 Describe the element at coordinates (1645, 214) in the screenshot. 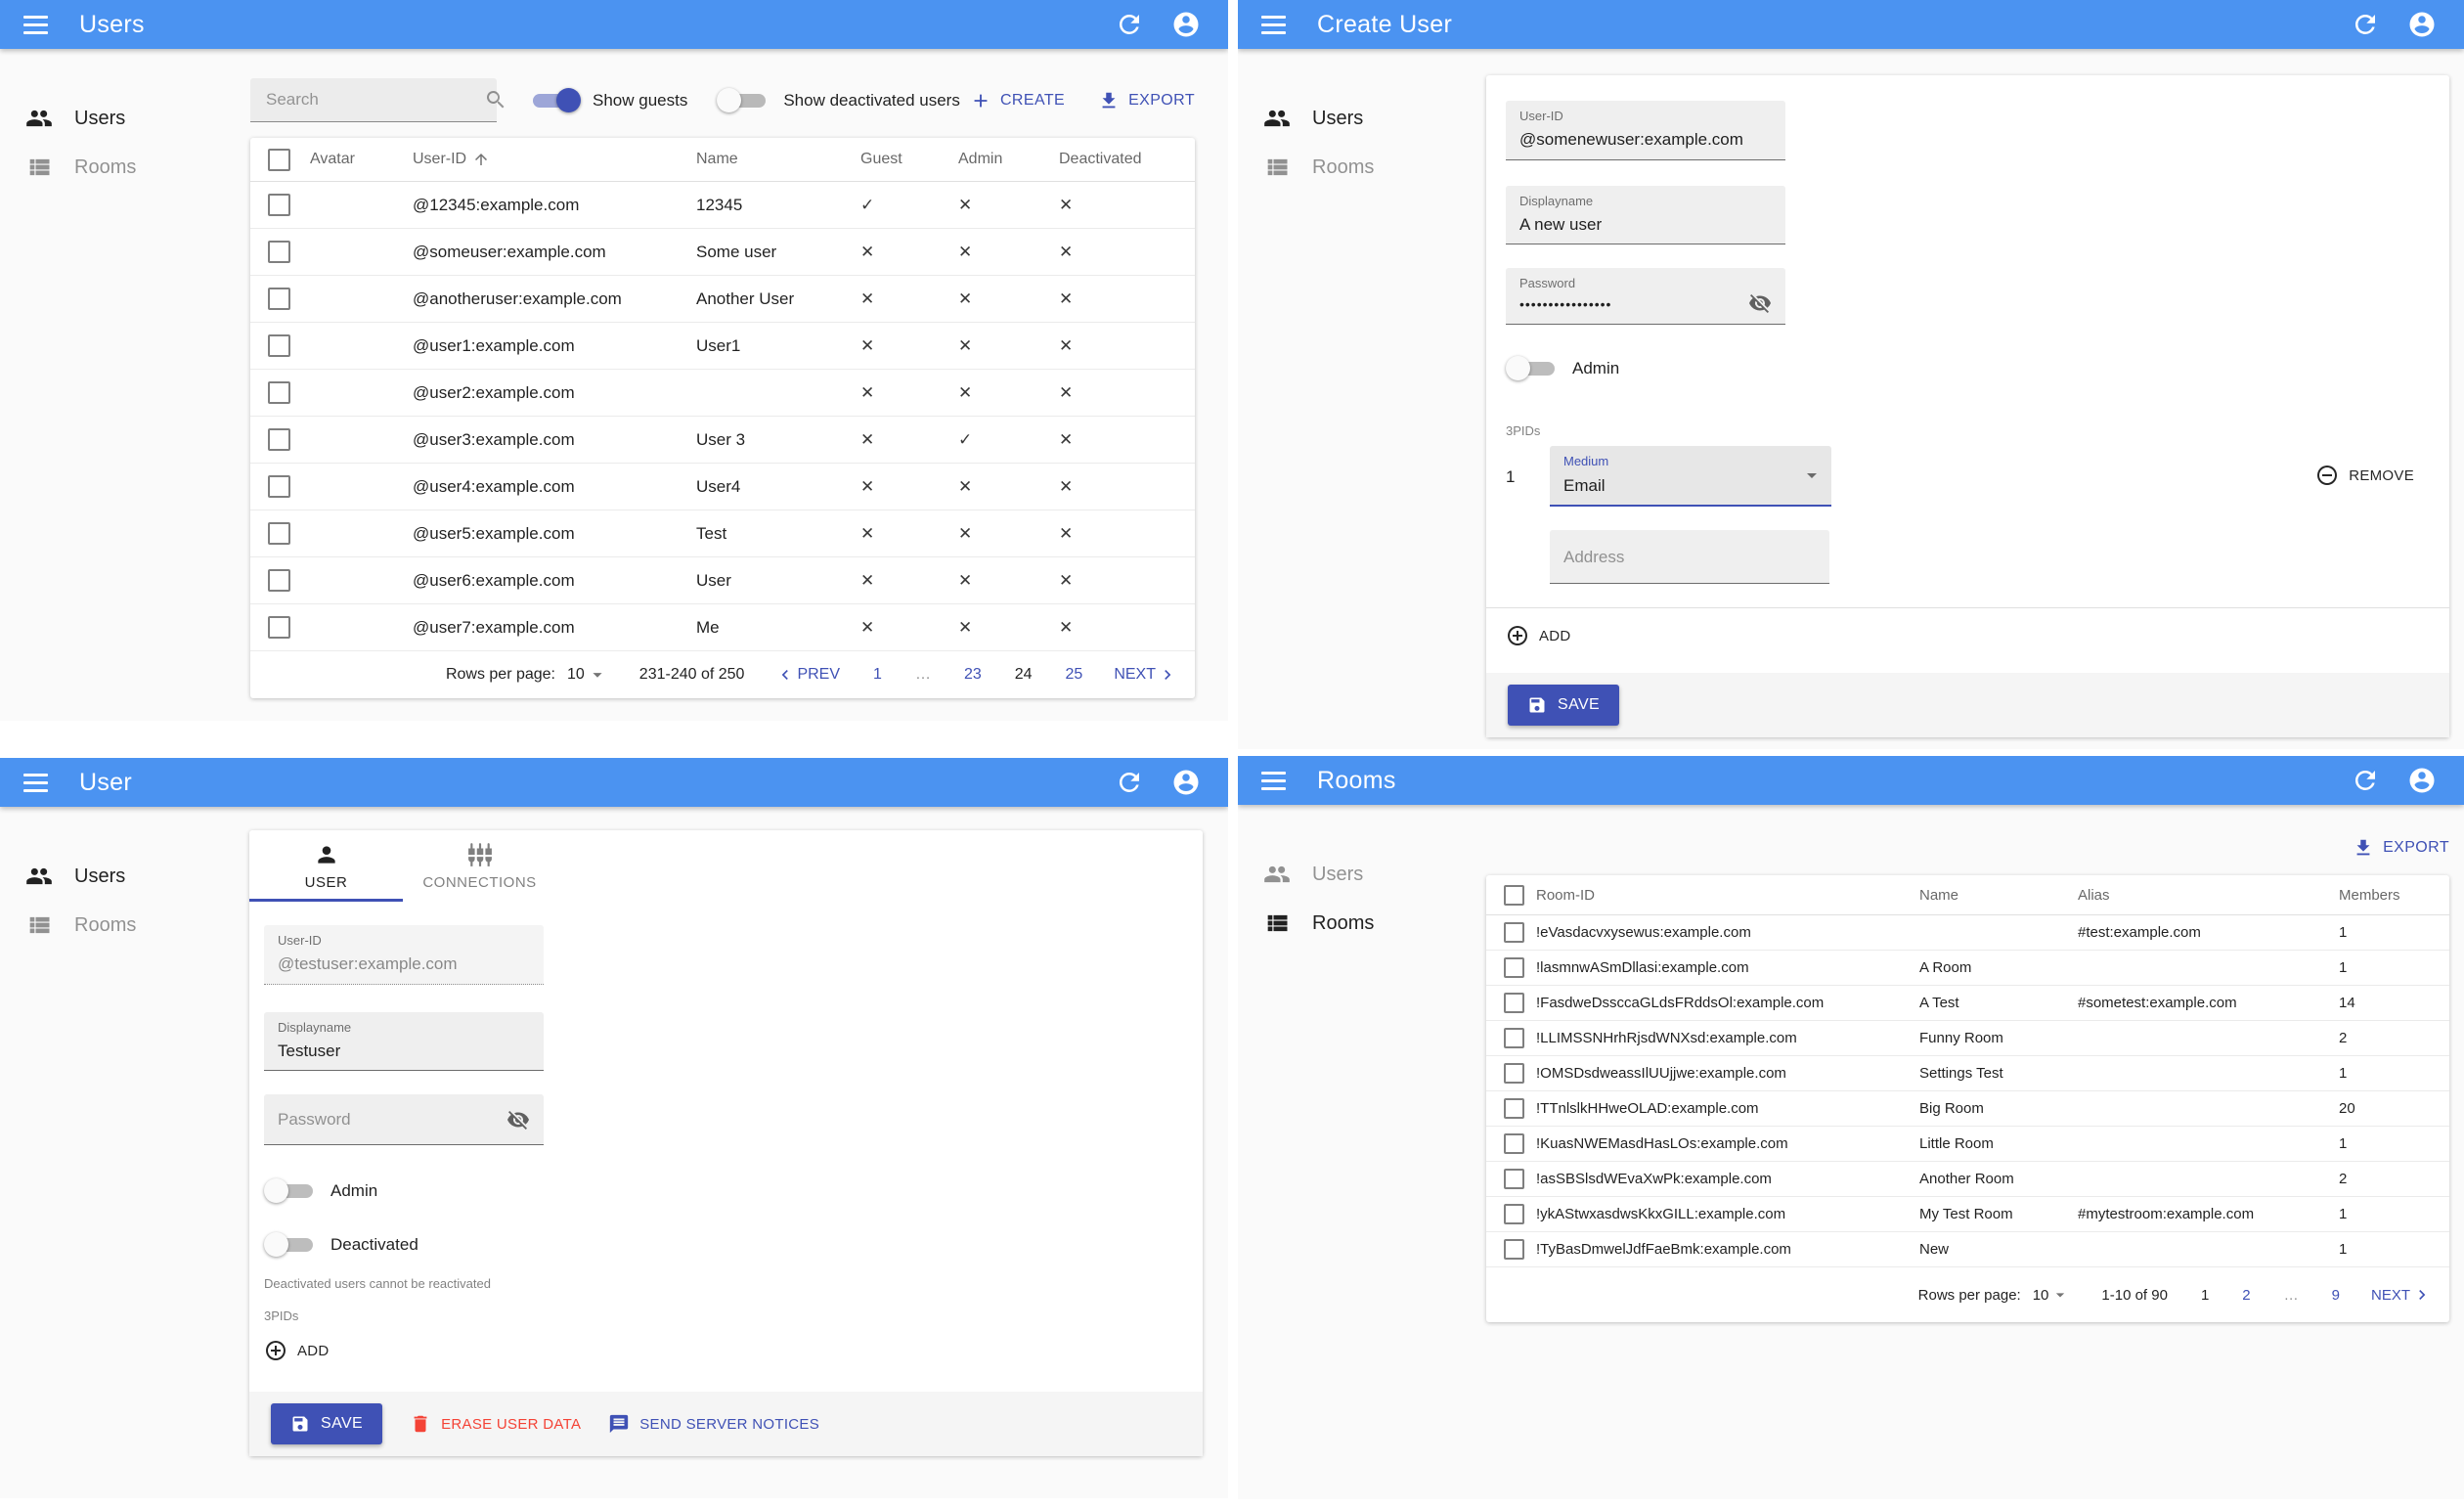

I see `displayname-field: Displayname A new user` at that location.